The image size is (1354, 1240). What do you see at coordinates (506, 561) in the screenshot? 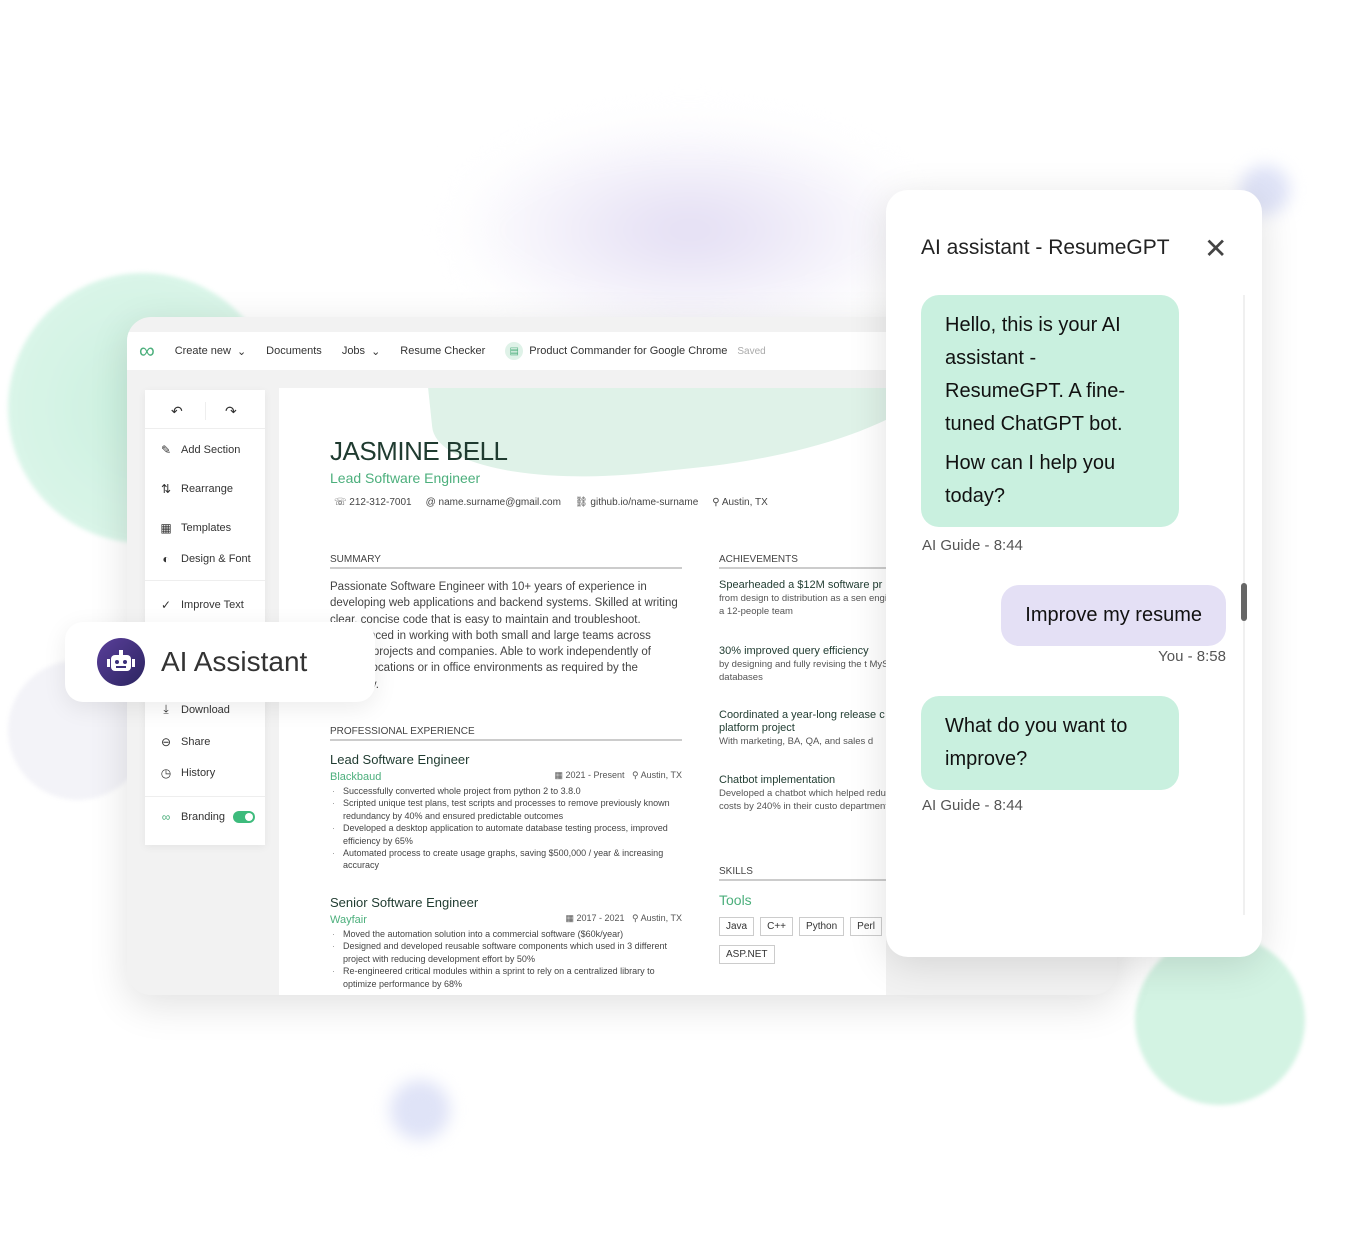
I see `section-summary-title: SUMMARY` at bounding box center [506, 561].